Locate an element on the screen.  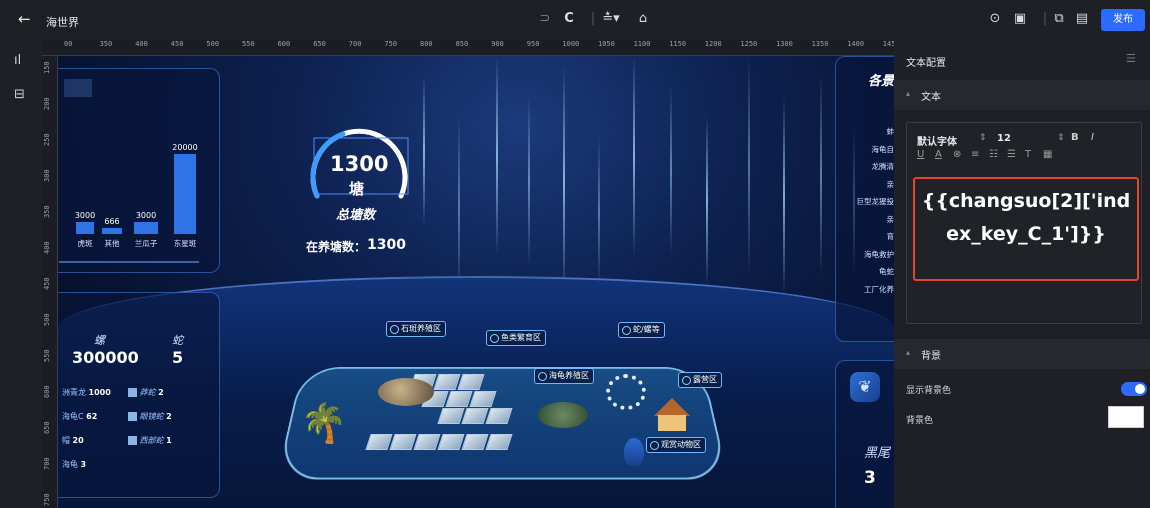
list-item: 工厂化养 is located at coordinates (879, 289).